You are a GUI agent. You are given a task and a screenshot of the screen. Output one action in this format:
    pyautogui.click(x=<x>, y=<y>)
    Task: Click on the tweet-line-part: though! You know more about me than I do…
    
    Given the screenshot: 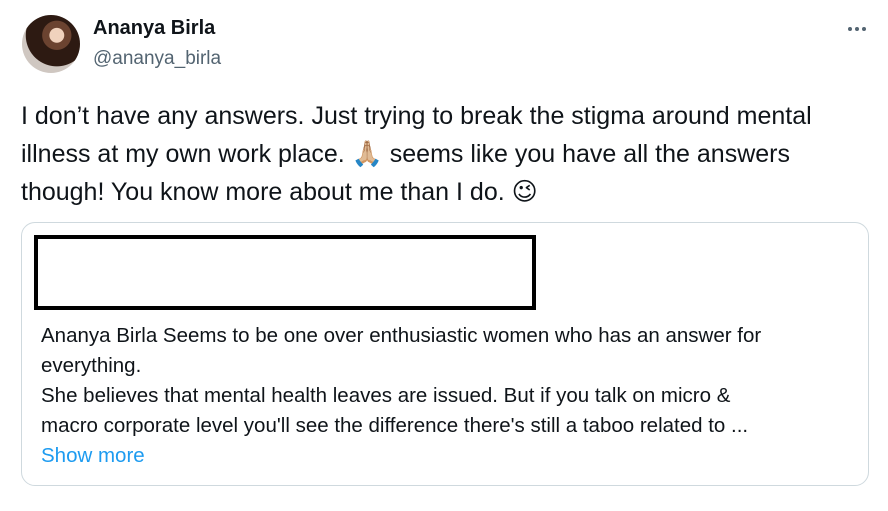 What is the action you would take?
    pyautogui.click(x=263, y=192)
    